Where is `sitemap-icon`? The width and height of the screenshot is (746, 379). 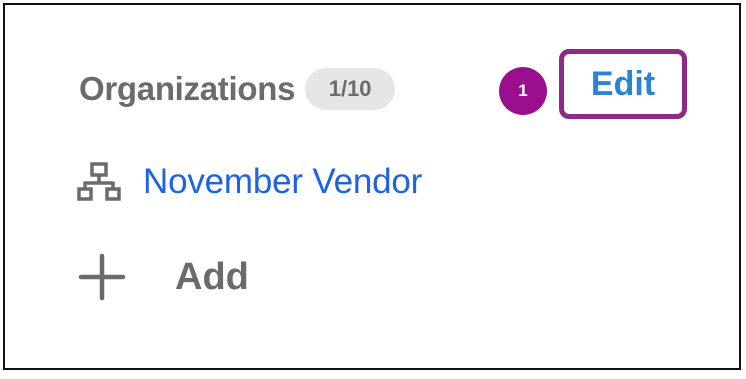 sitemap-icon is located at coordinates (99, 181).